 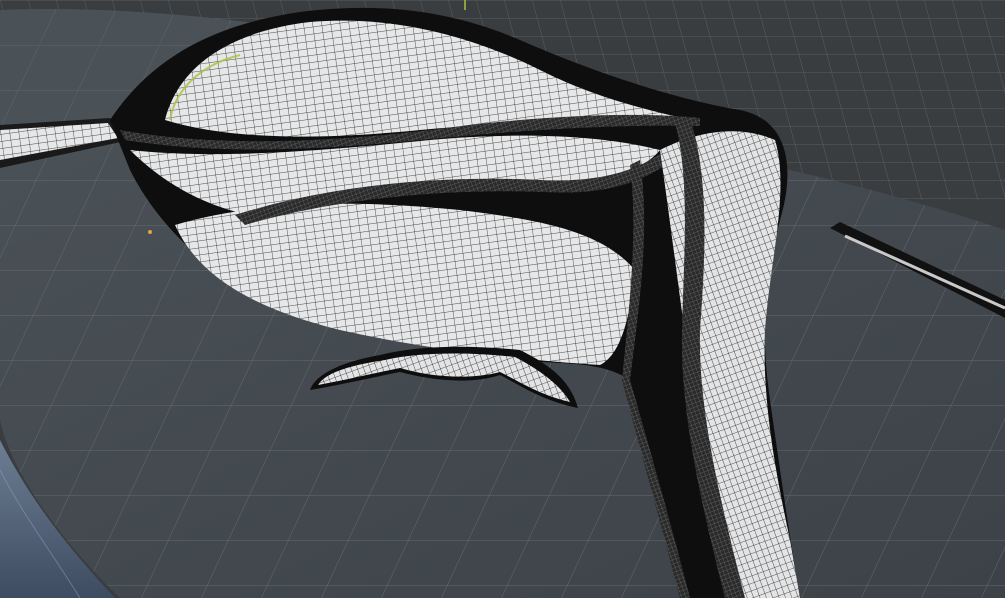 I want to click on origin-marker, so click(x=150, y=232).